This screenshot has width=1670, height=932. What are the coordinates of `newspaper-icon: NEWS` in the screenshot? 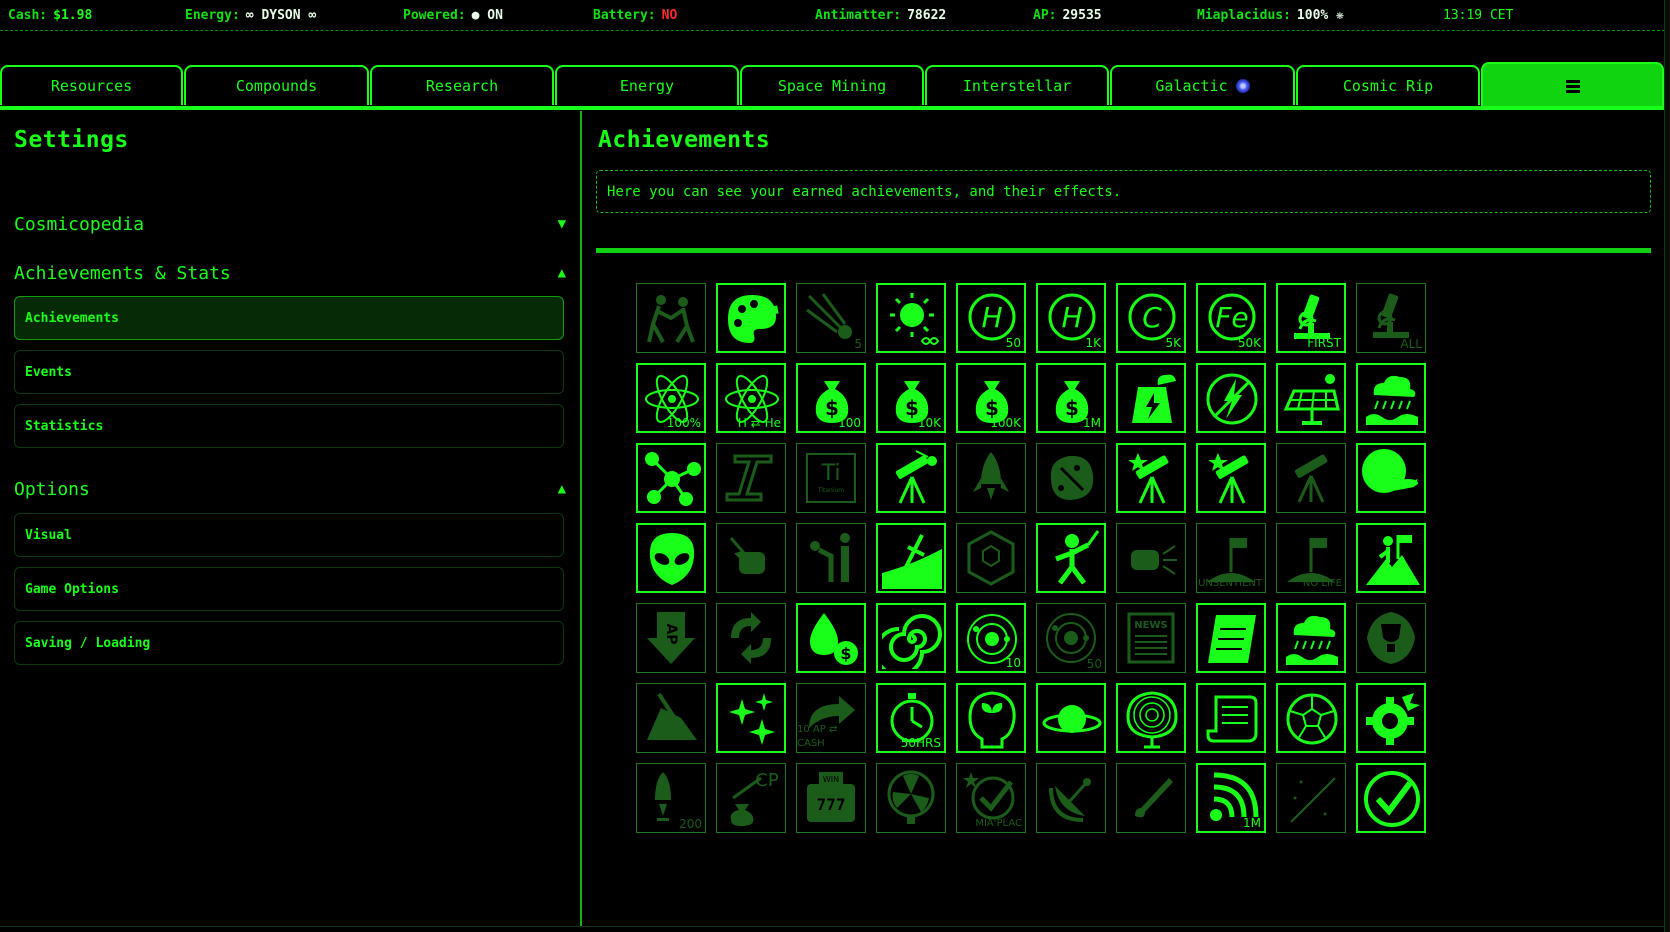 It's located at (1151, 638).